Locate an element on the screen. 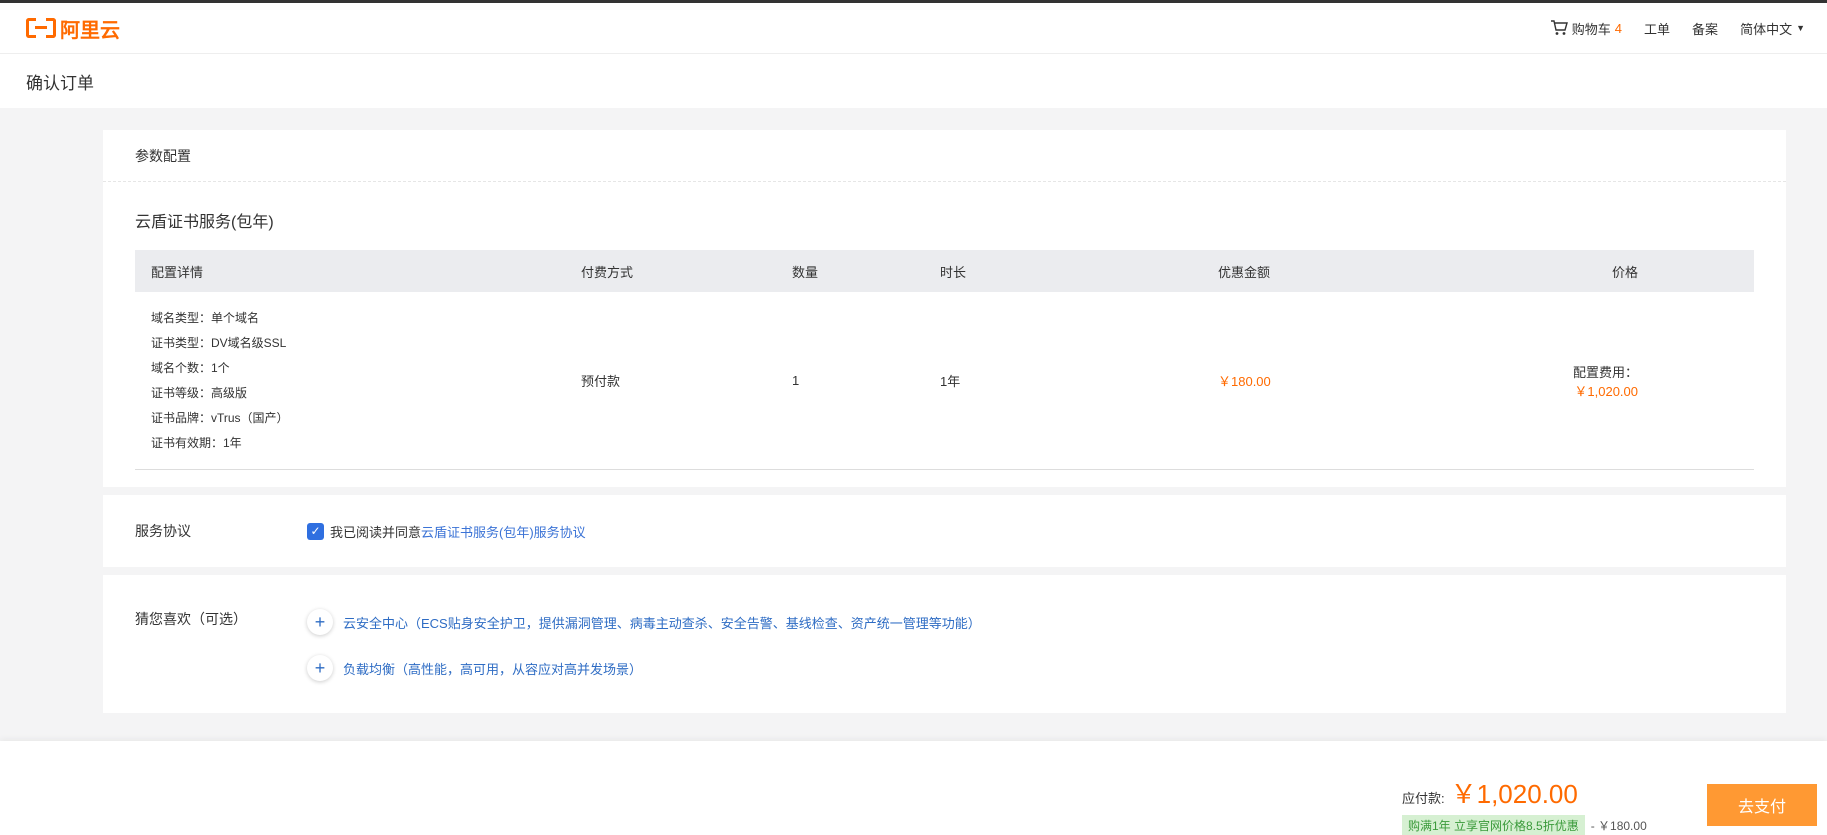  agreement-text: 我已阅读并同意 is located at coordinates (376, 532).